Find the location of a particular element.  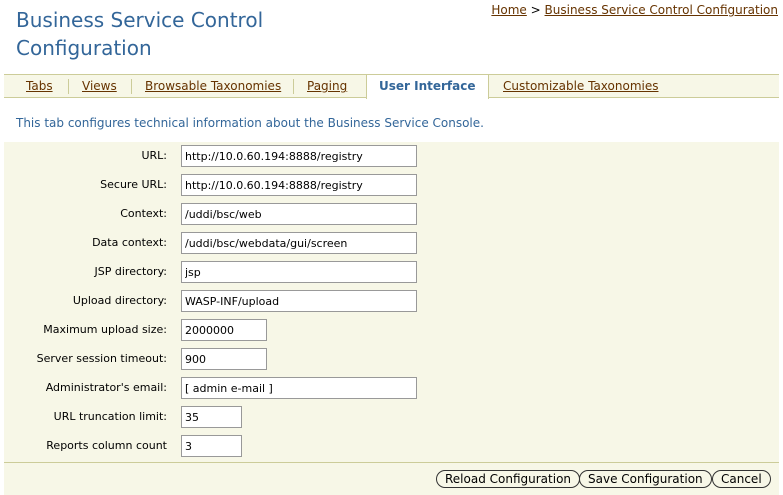

administrator-email-input is located at coordinates (299, 388).